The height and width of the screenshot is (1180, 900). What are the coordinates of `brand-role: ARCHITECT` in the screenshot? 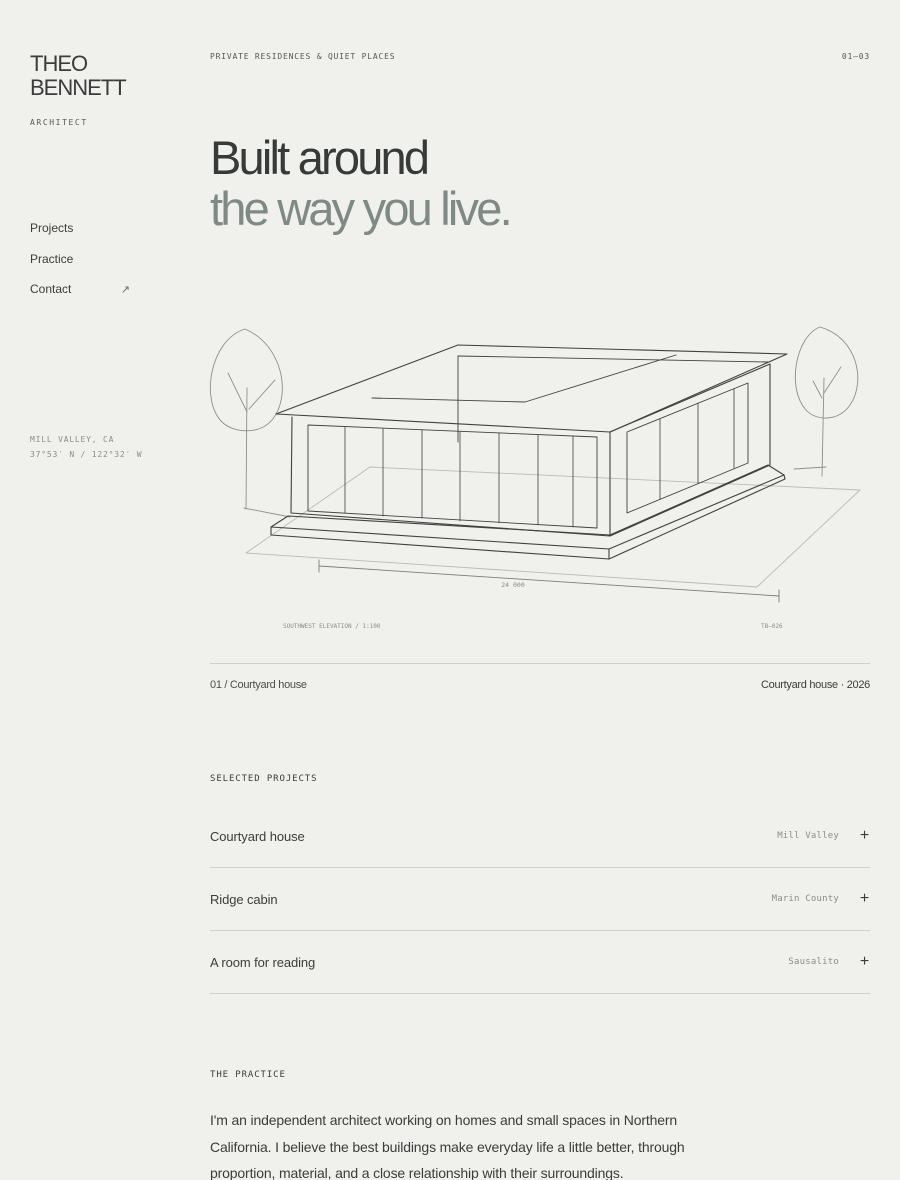 It's located at (59, 122).